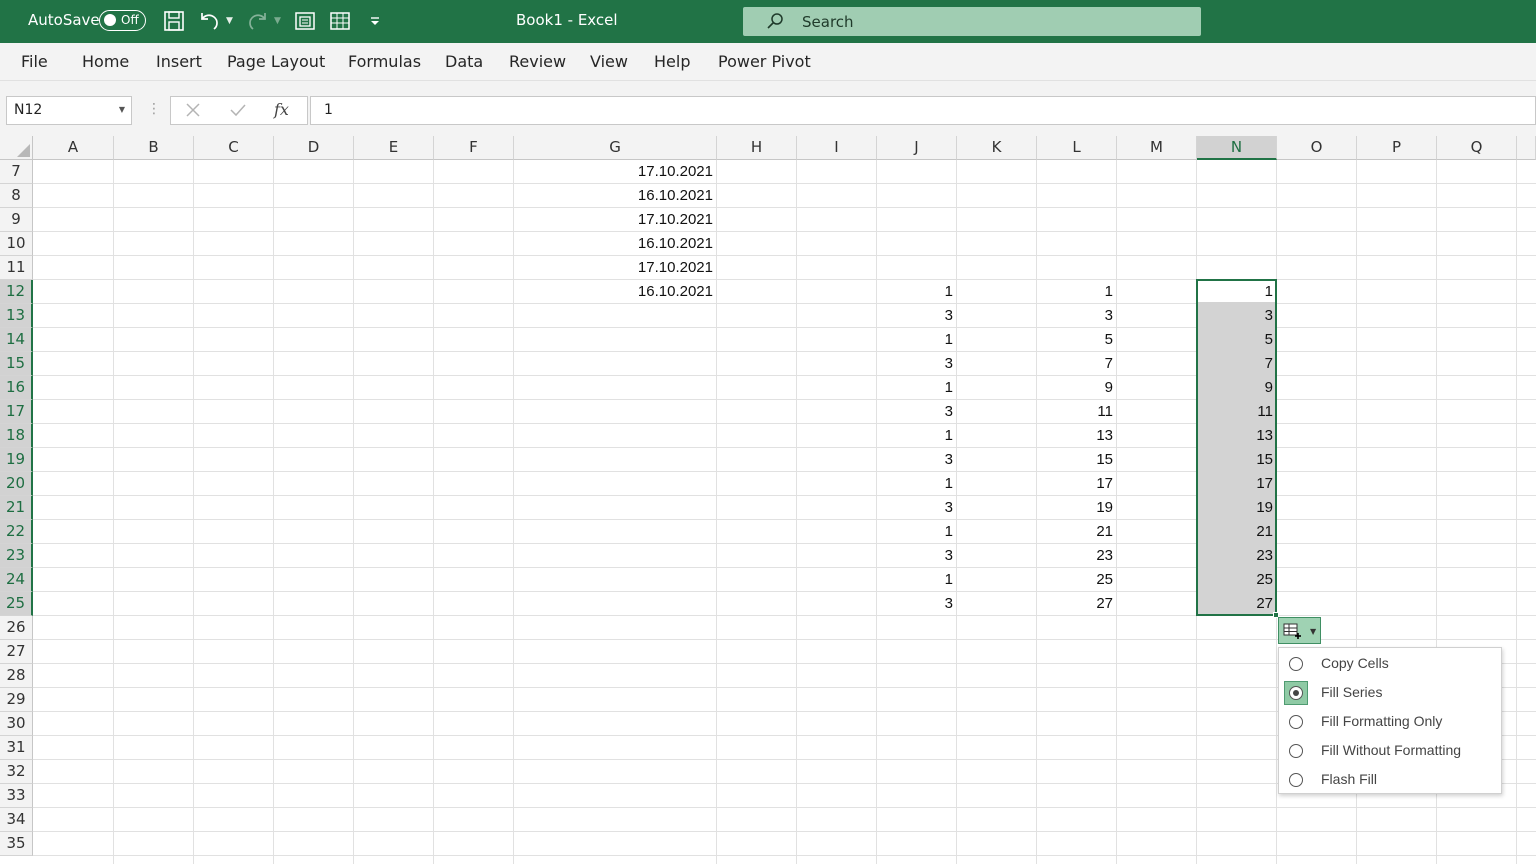  Describe the element at coordinates (1391, 750) in the screenshot. I see `option-fill-without-formatting: Fill Without Formatting` at that location.